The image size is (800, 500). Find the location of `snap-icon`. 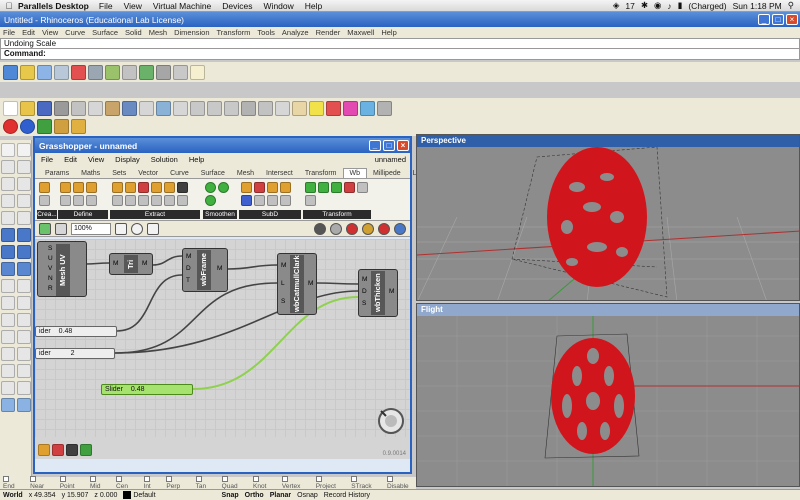

snap-icon is located at coordinates (112, 72).